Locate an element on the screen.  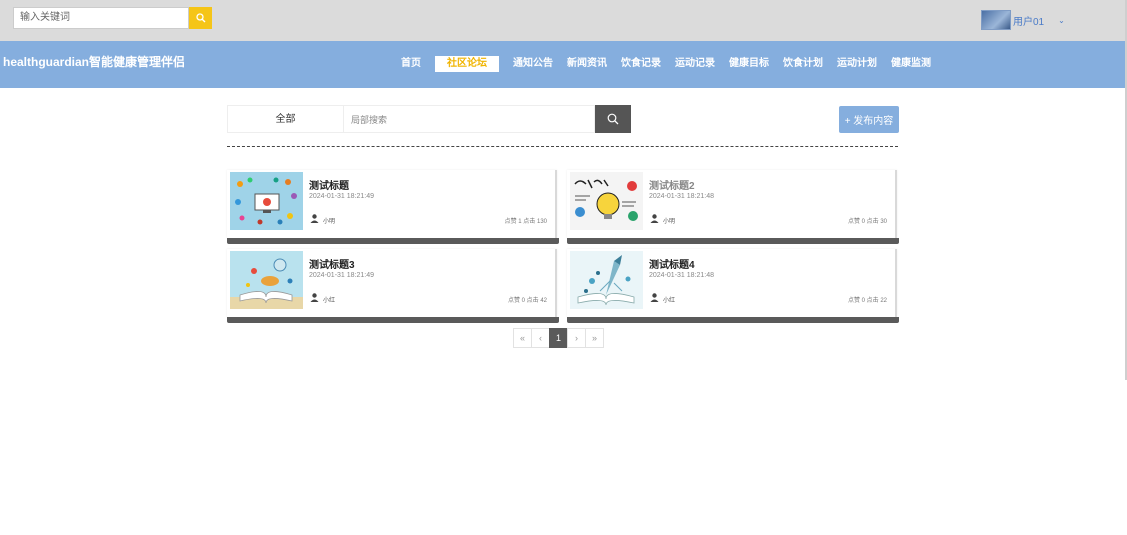
category-select: 全部 is located at coordinates (285, 119).